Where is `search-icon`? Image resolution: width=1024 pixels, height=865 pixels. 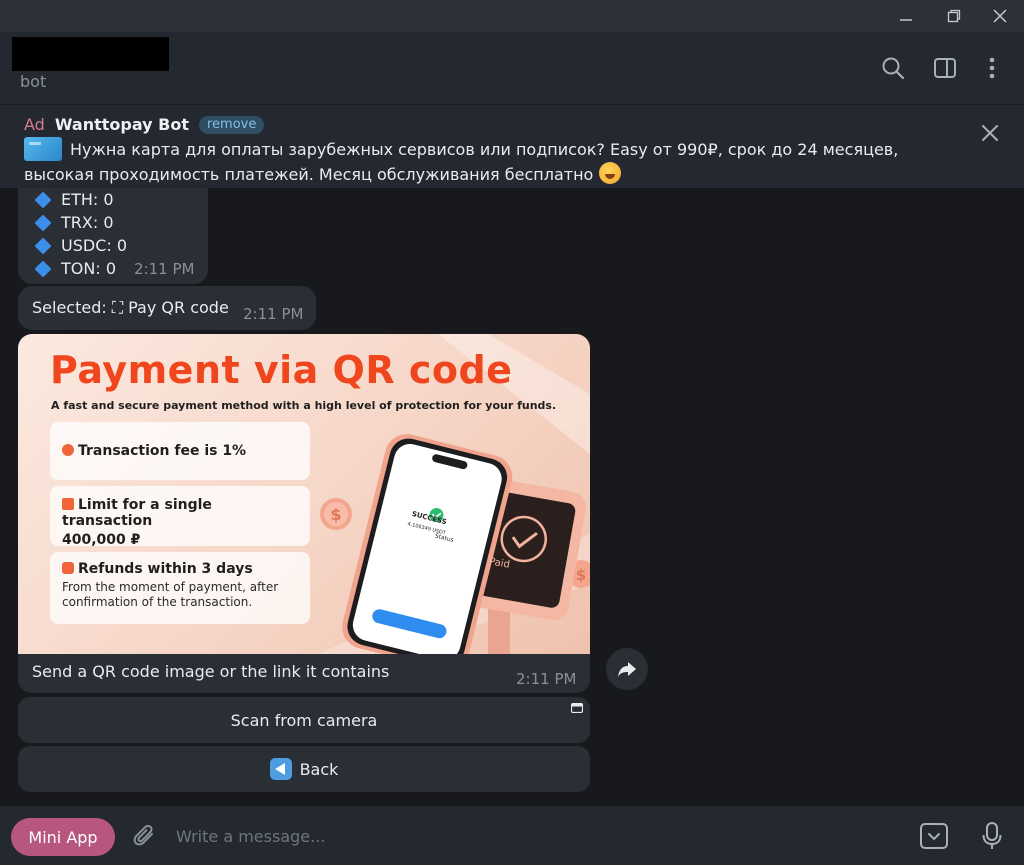 search-icon is located at coordinates (893, 68).